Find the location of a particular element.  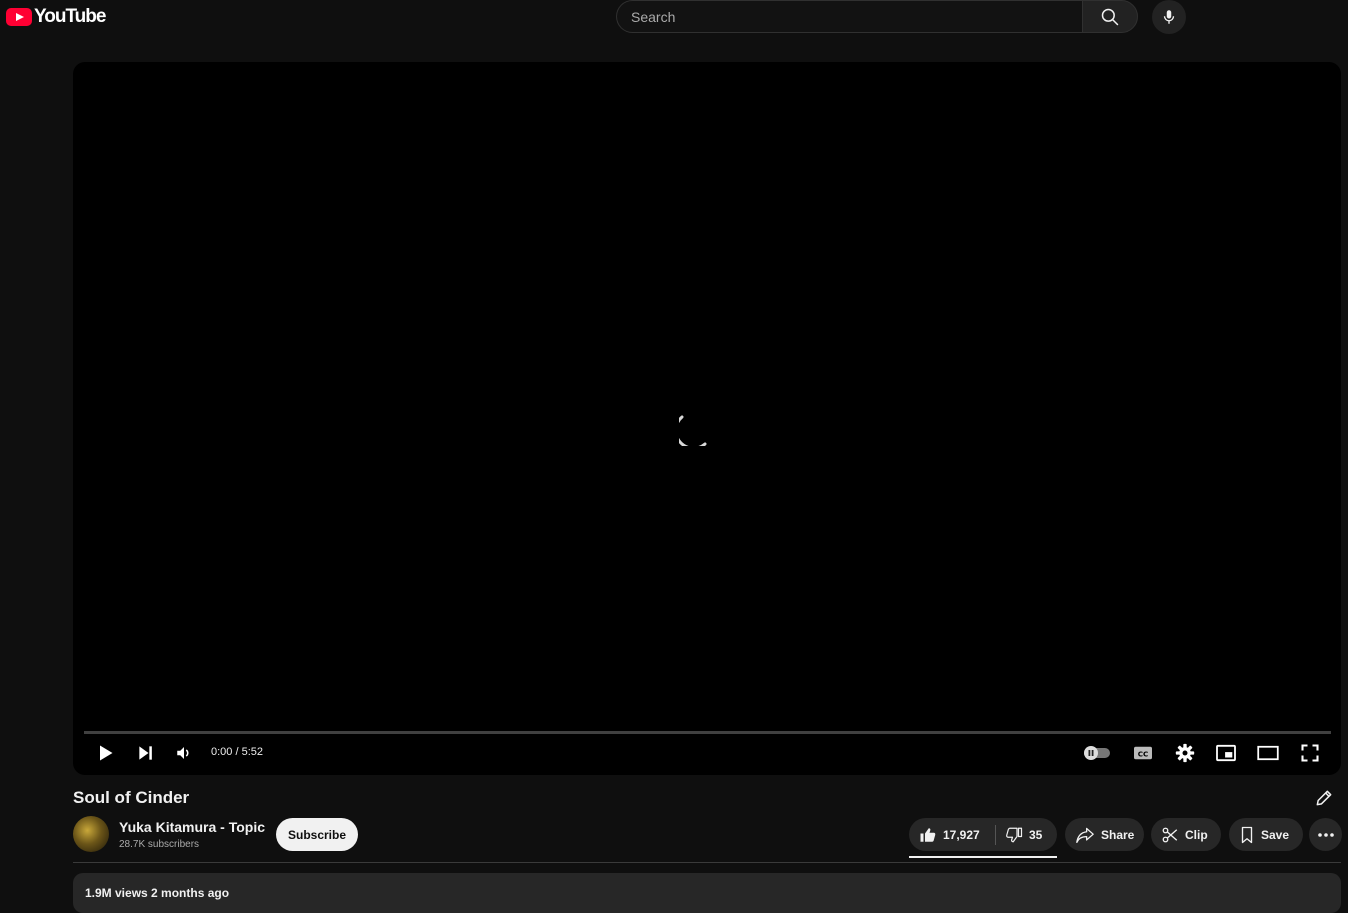

save-button: Save is located at coordinates (1266, 834).